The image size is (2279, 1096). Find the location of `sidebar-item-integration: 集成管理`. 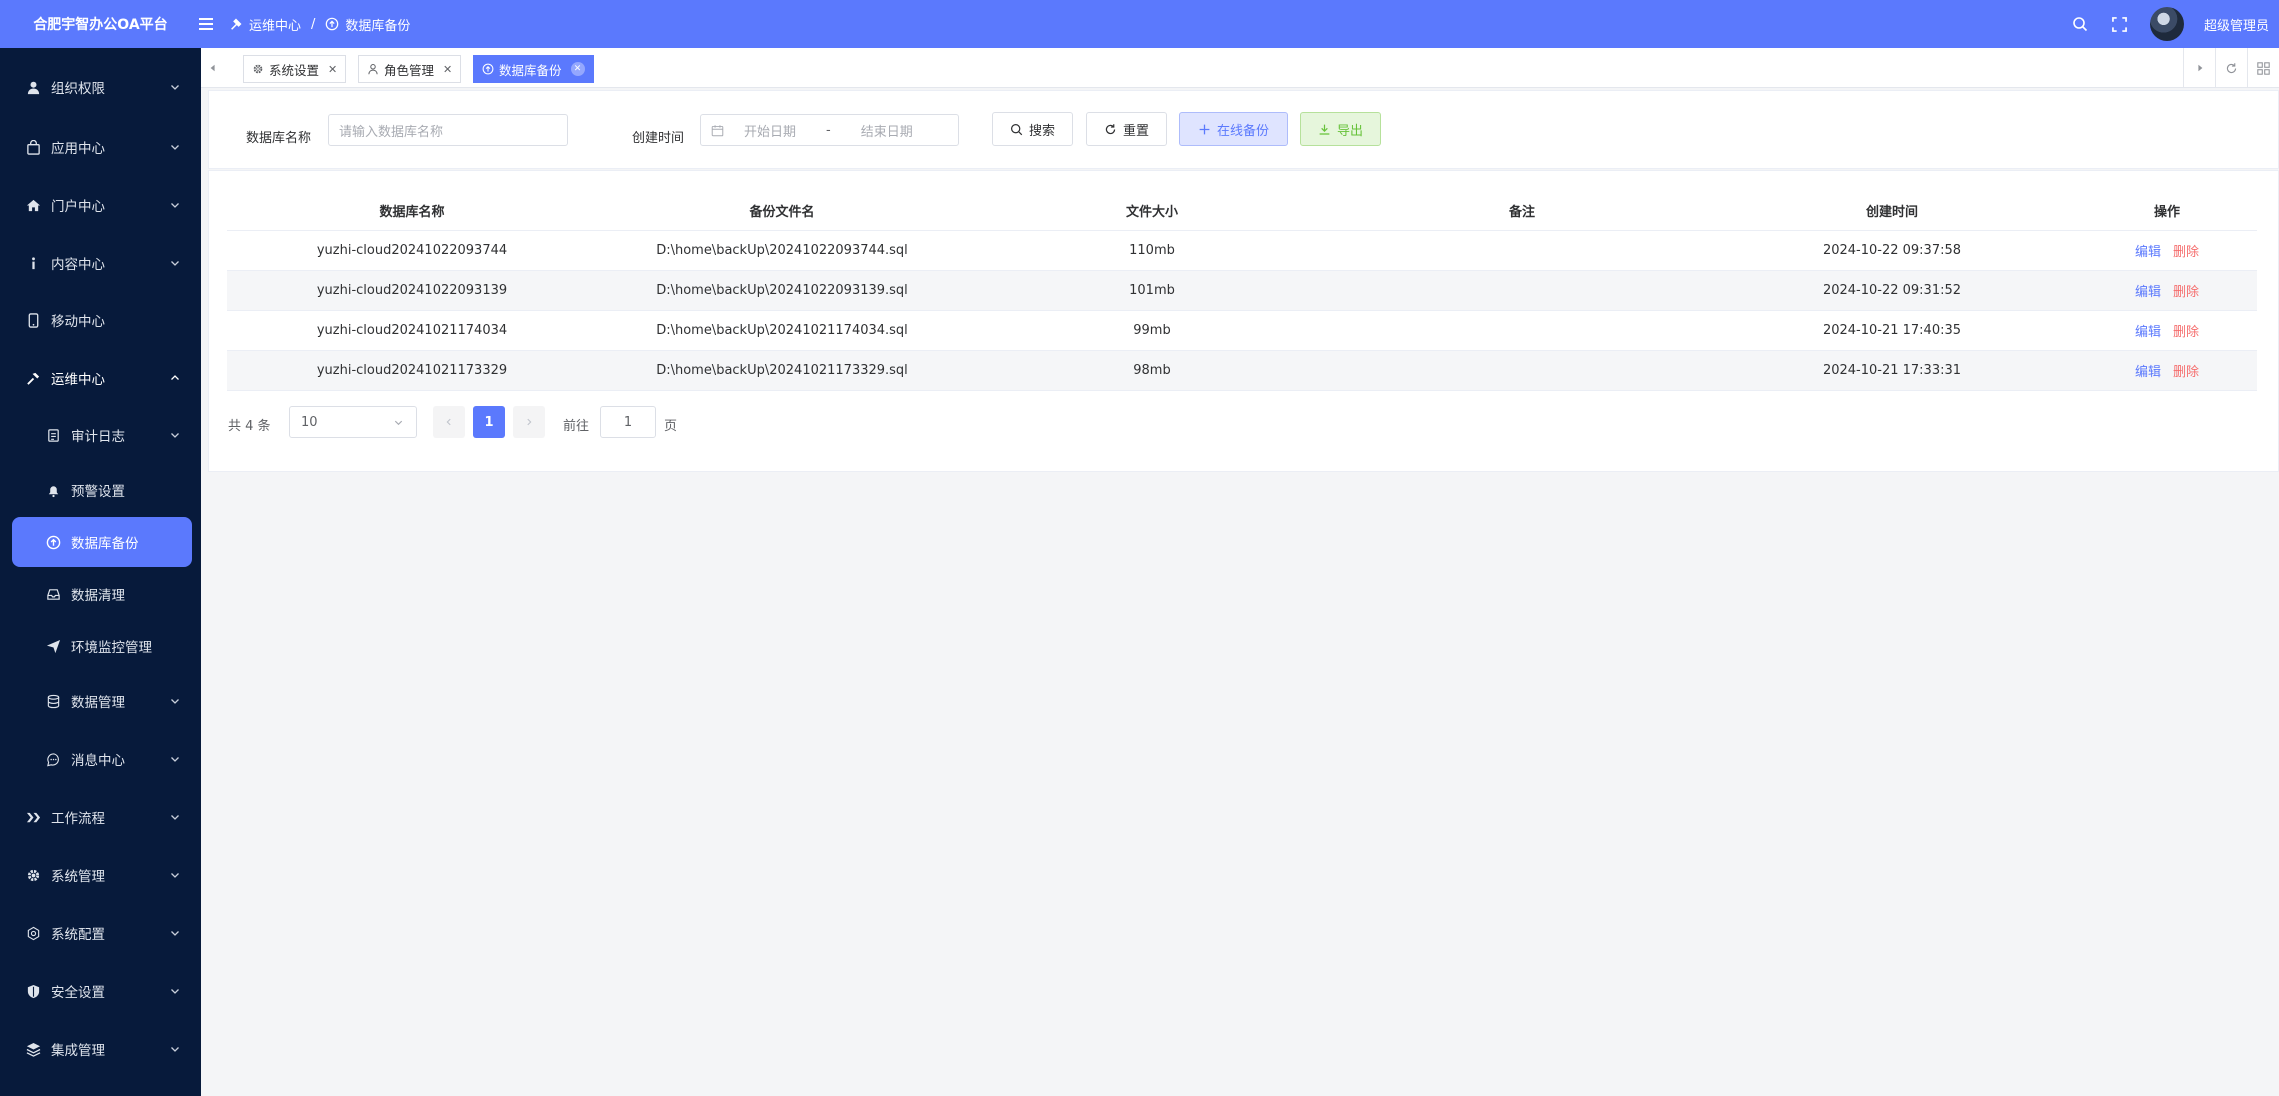

sidebar-item-integration: 集成管理 is located at coordinates (100, 1049).